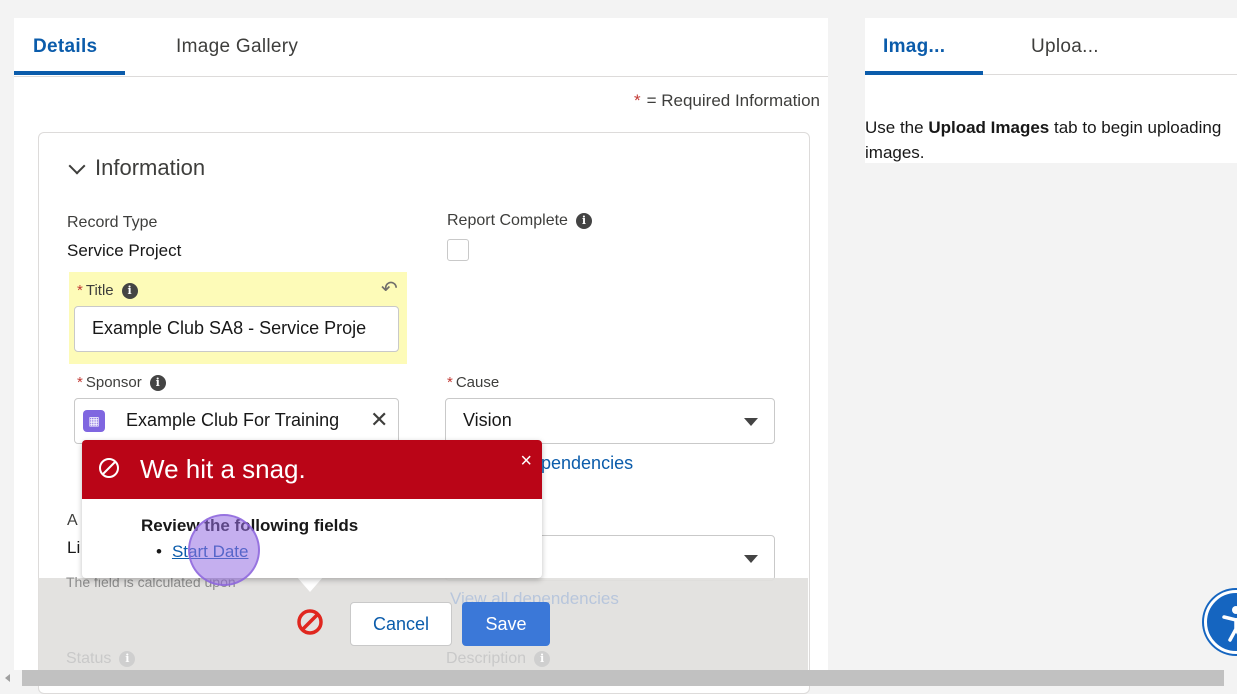 Image resolution: width=1237 pixels, height=694 pixels. I want to click on undo-icon: ↶, so click(389, 288).